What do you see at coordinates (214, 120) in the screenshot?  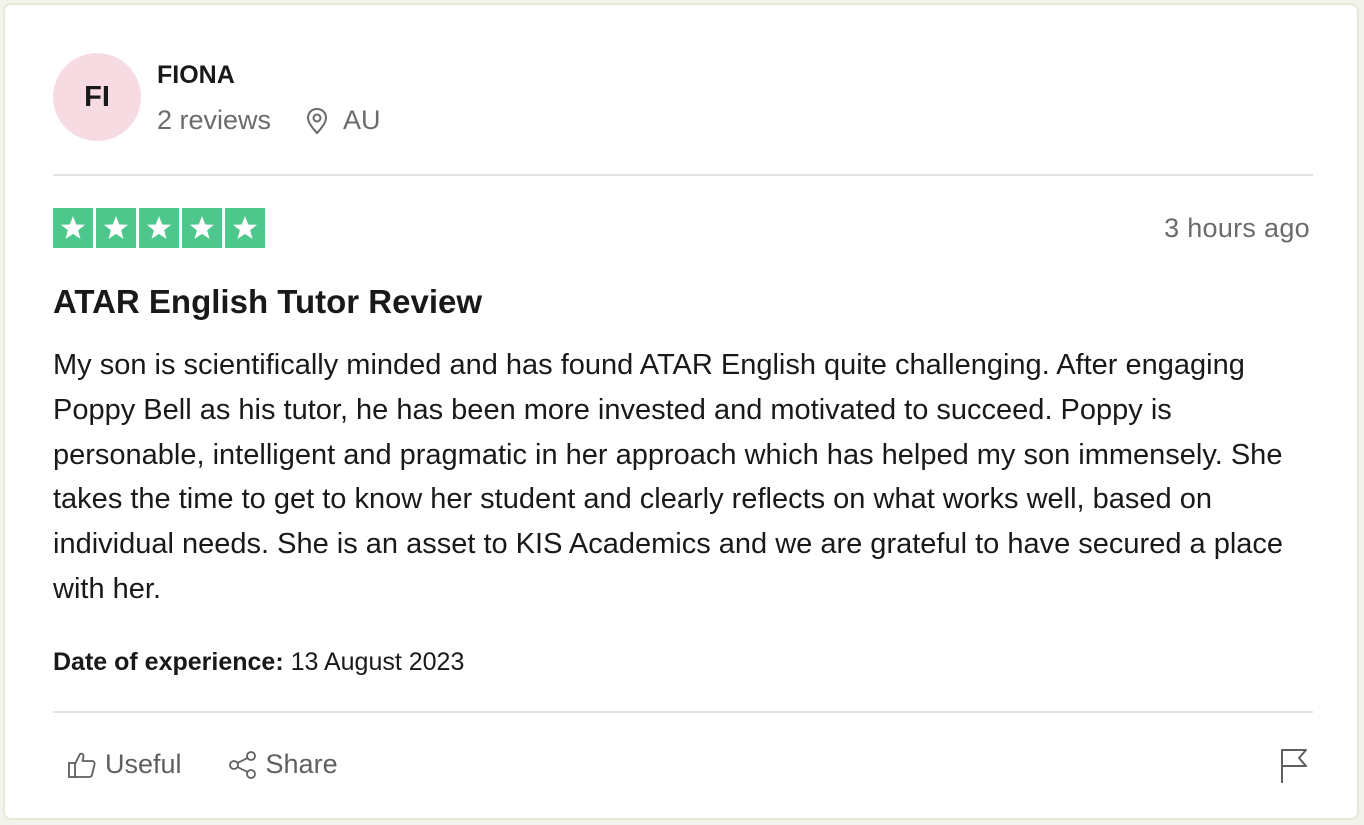 I see `reviews-count: 2 reviews` at bounding box center [214, 120].